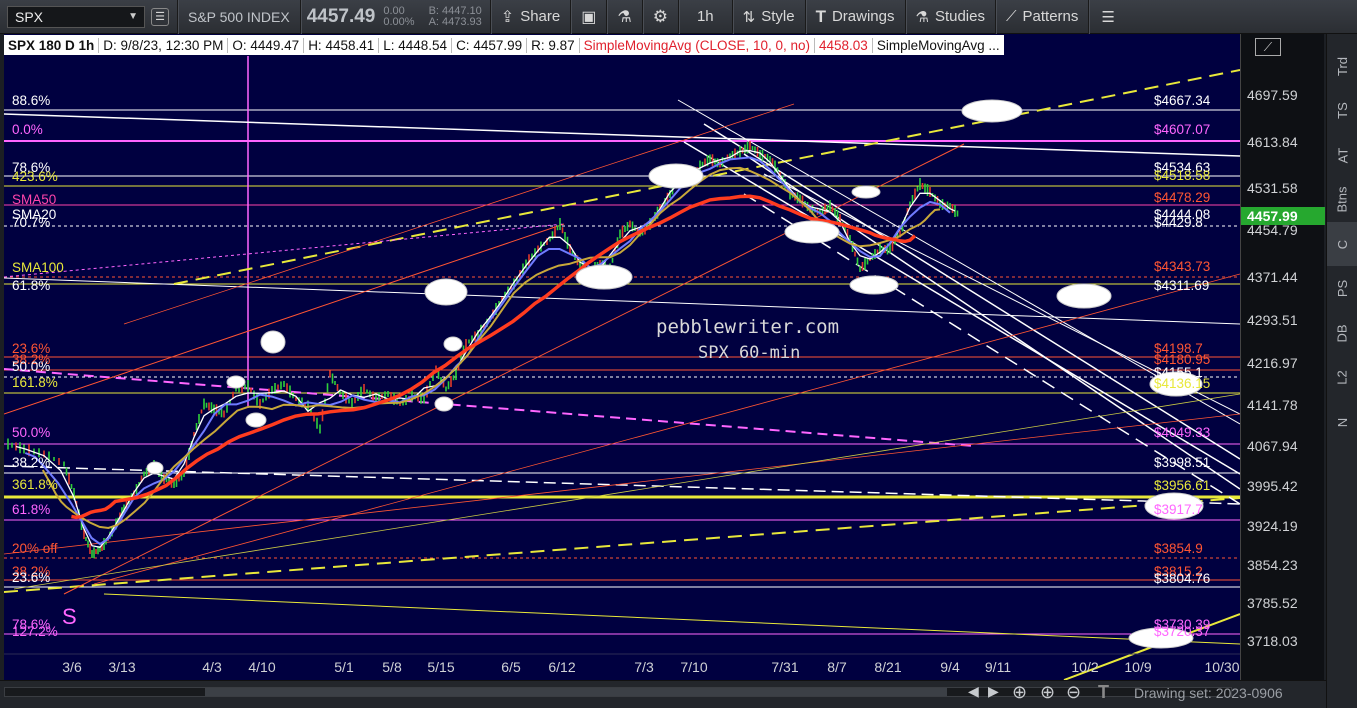 This screenshot has width=1357, height=708. I want to click on side-tab-db: DB, so click(1342, 333).